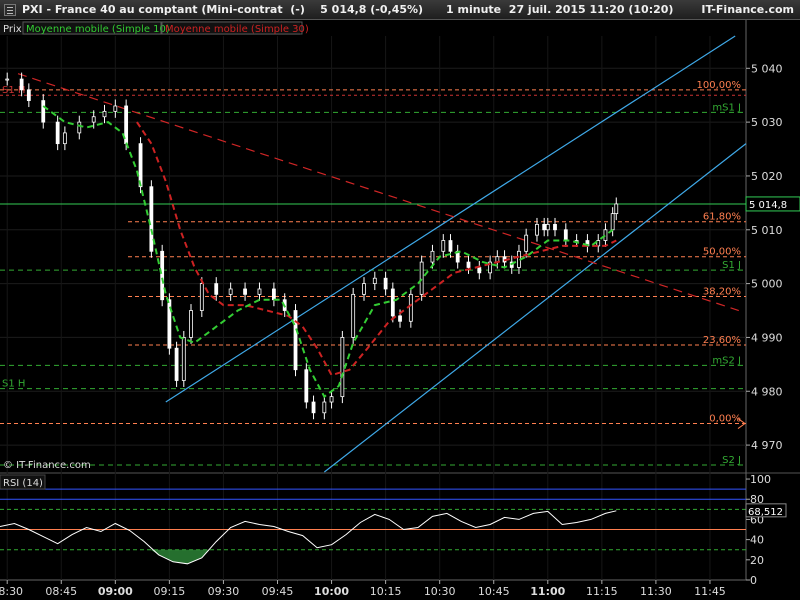 This screenshot has height=600, width=800. I want to click on rsi-axis: 020406080100, so click(758, 530).